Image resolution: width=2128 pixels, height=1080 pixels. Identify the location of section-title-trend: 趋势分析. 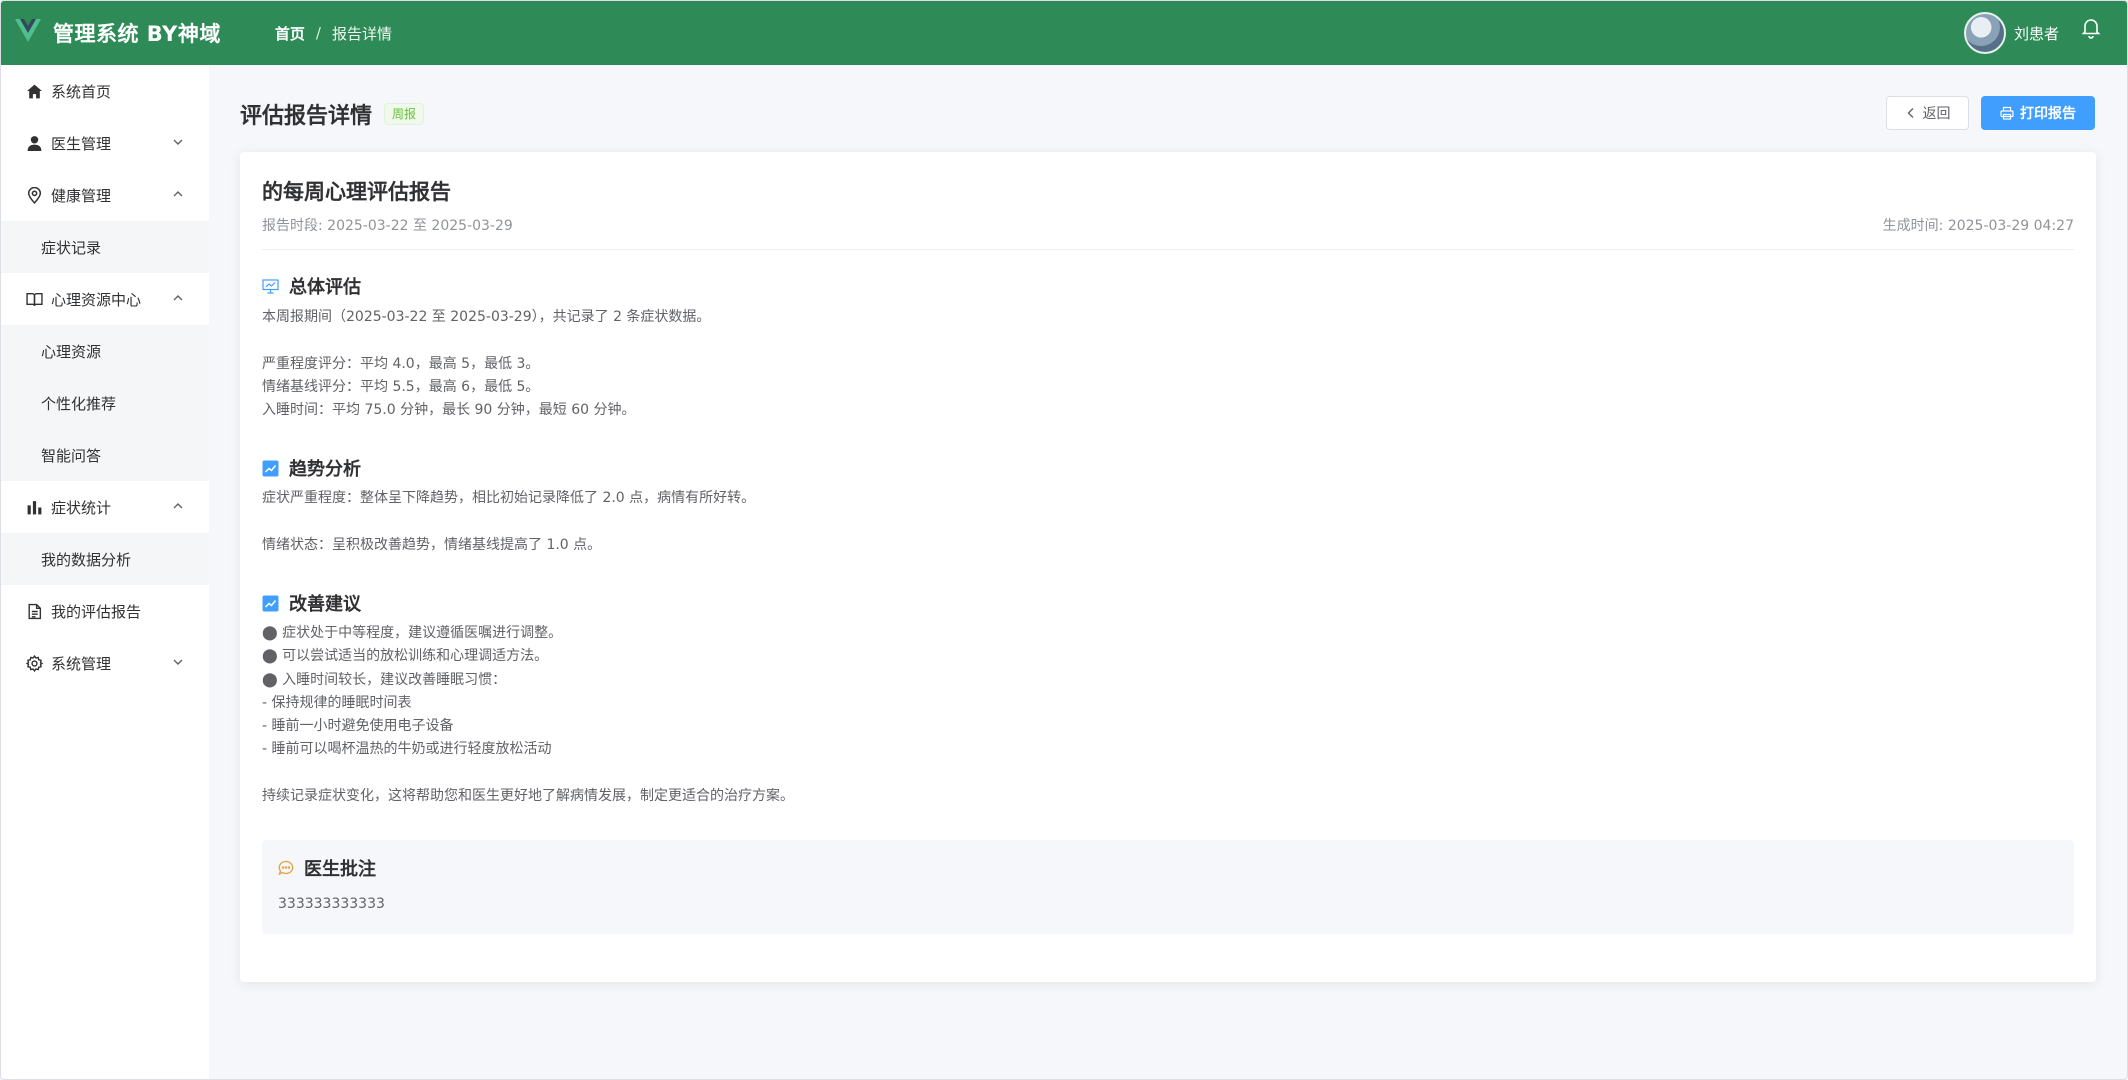
(311, 468).